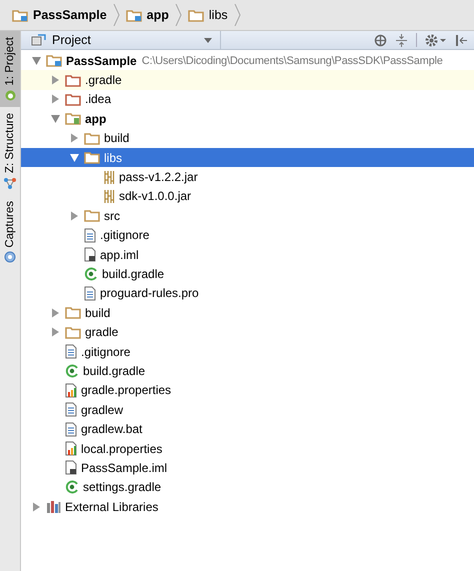 This screenshot has width=474, height=571. What do you see at coordinates (247, 119) in the screenshot?
I see `tree-row: app` at bounding box center [247, 119].